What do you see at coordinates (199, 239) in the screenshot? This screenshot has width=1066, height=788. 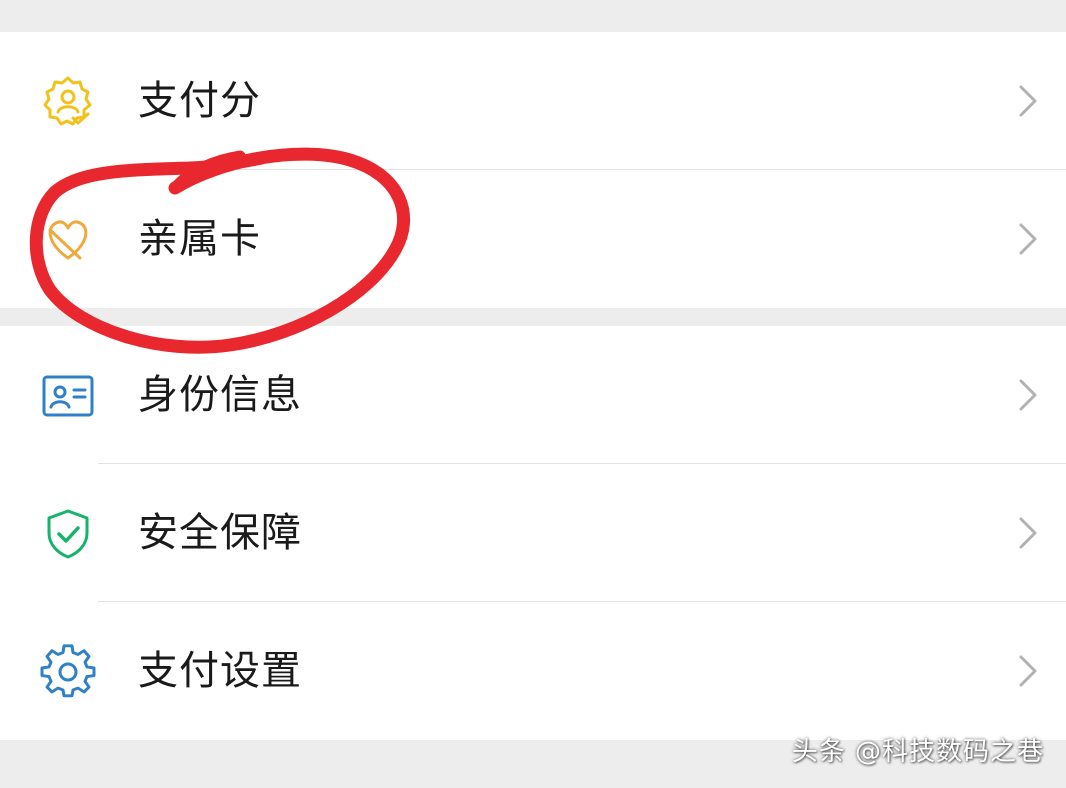 I see `menu-item-label: 亲属卡` at bounding box center [199, 239].